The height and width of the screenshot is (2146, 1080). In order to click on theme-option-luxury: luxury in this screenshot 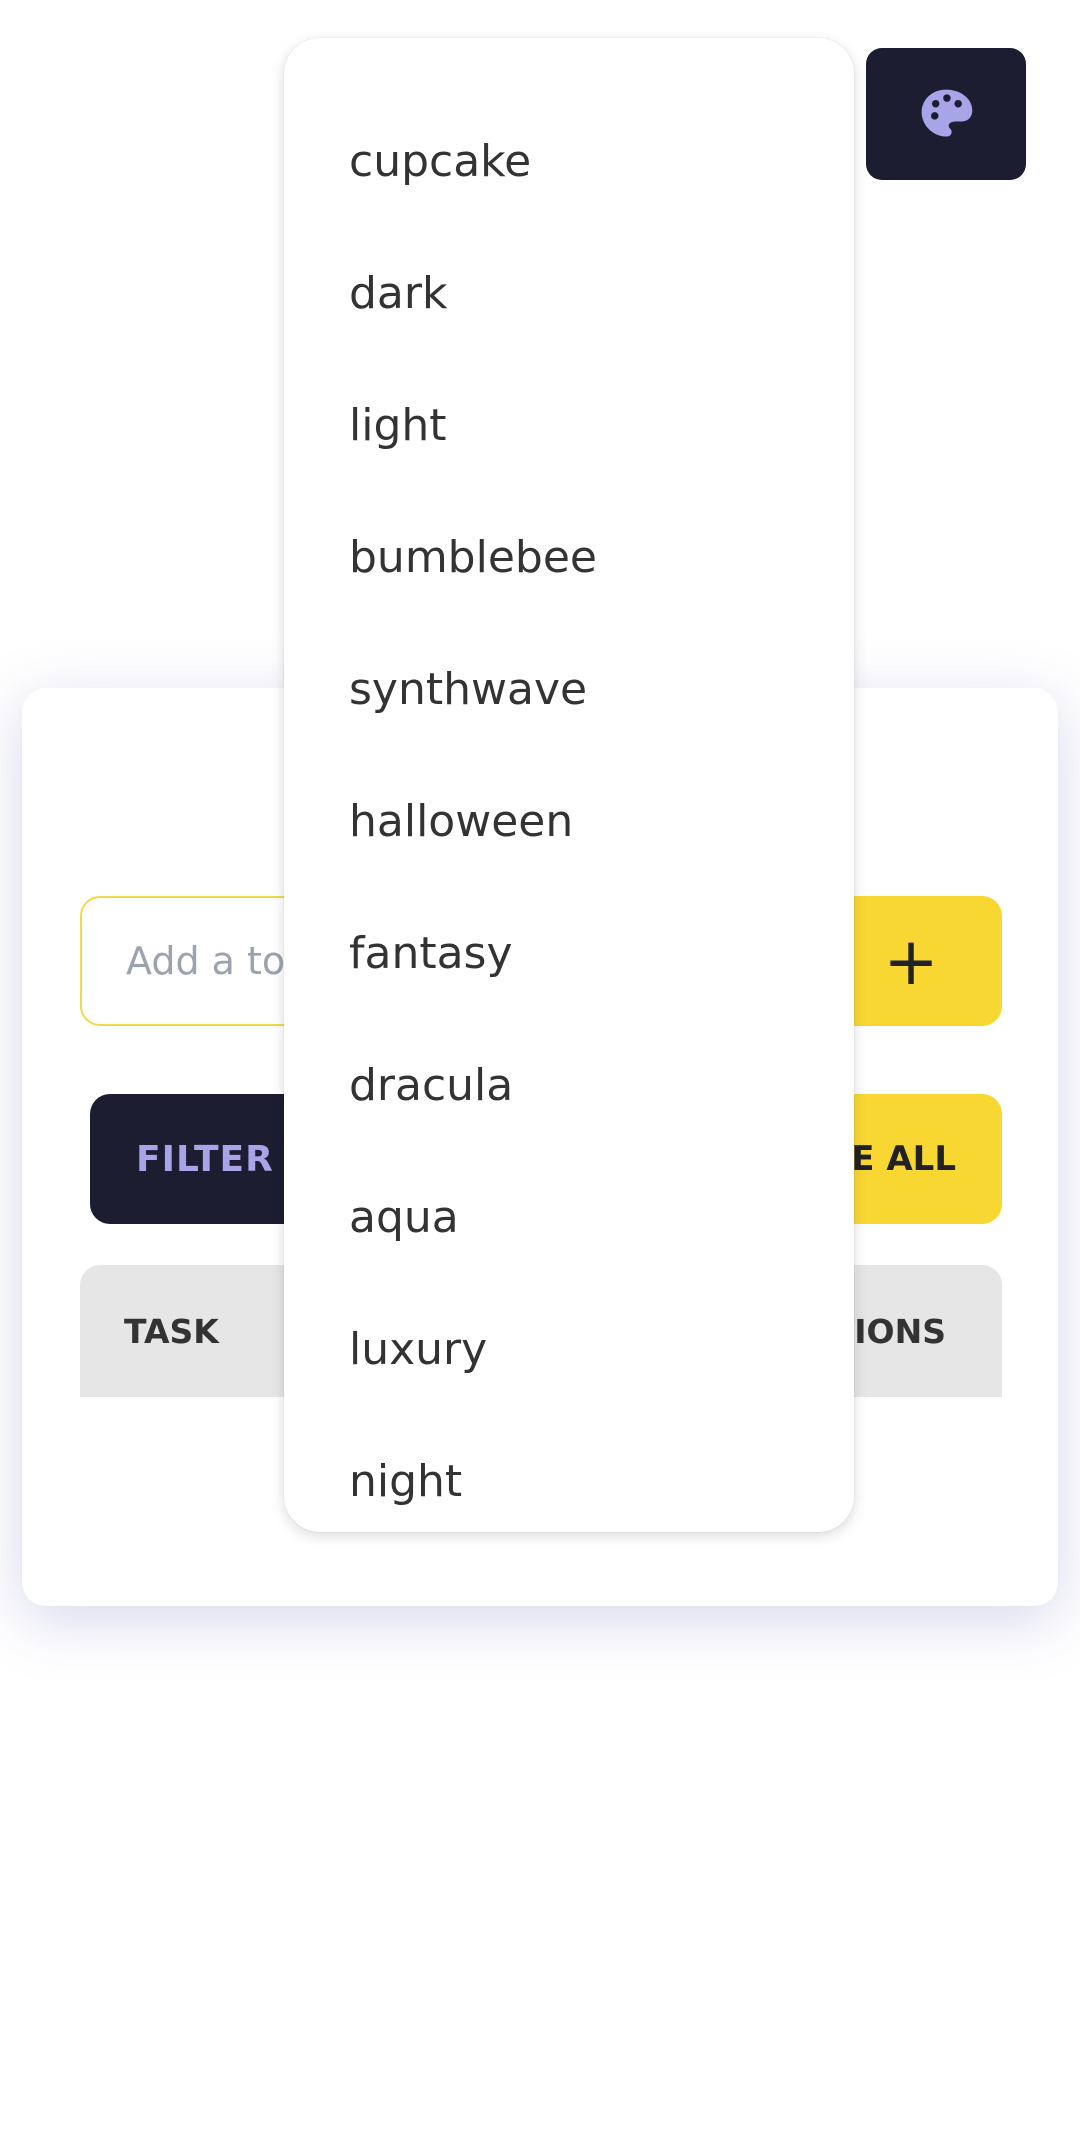, I will do `click(589, 1349)`.